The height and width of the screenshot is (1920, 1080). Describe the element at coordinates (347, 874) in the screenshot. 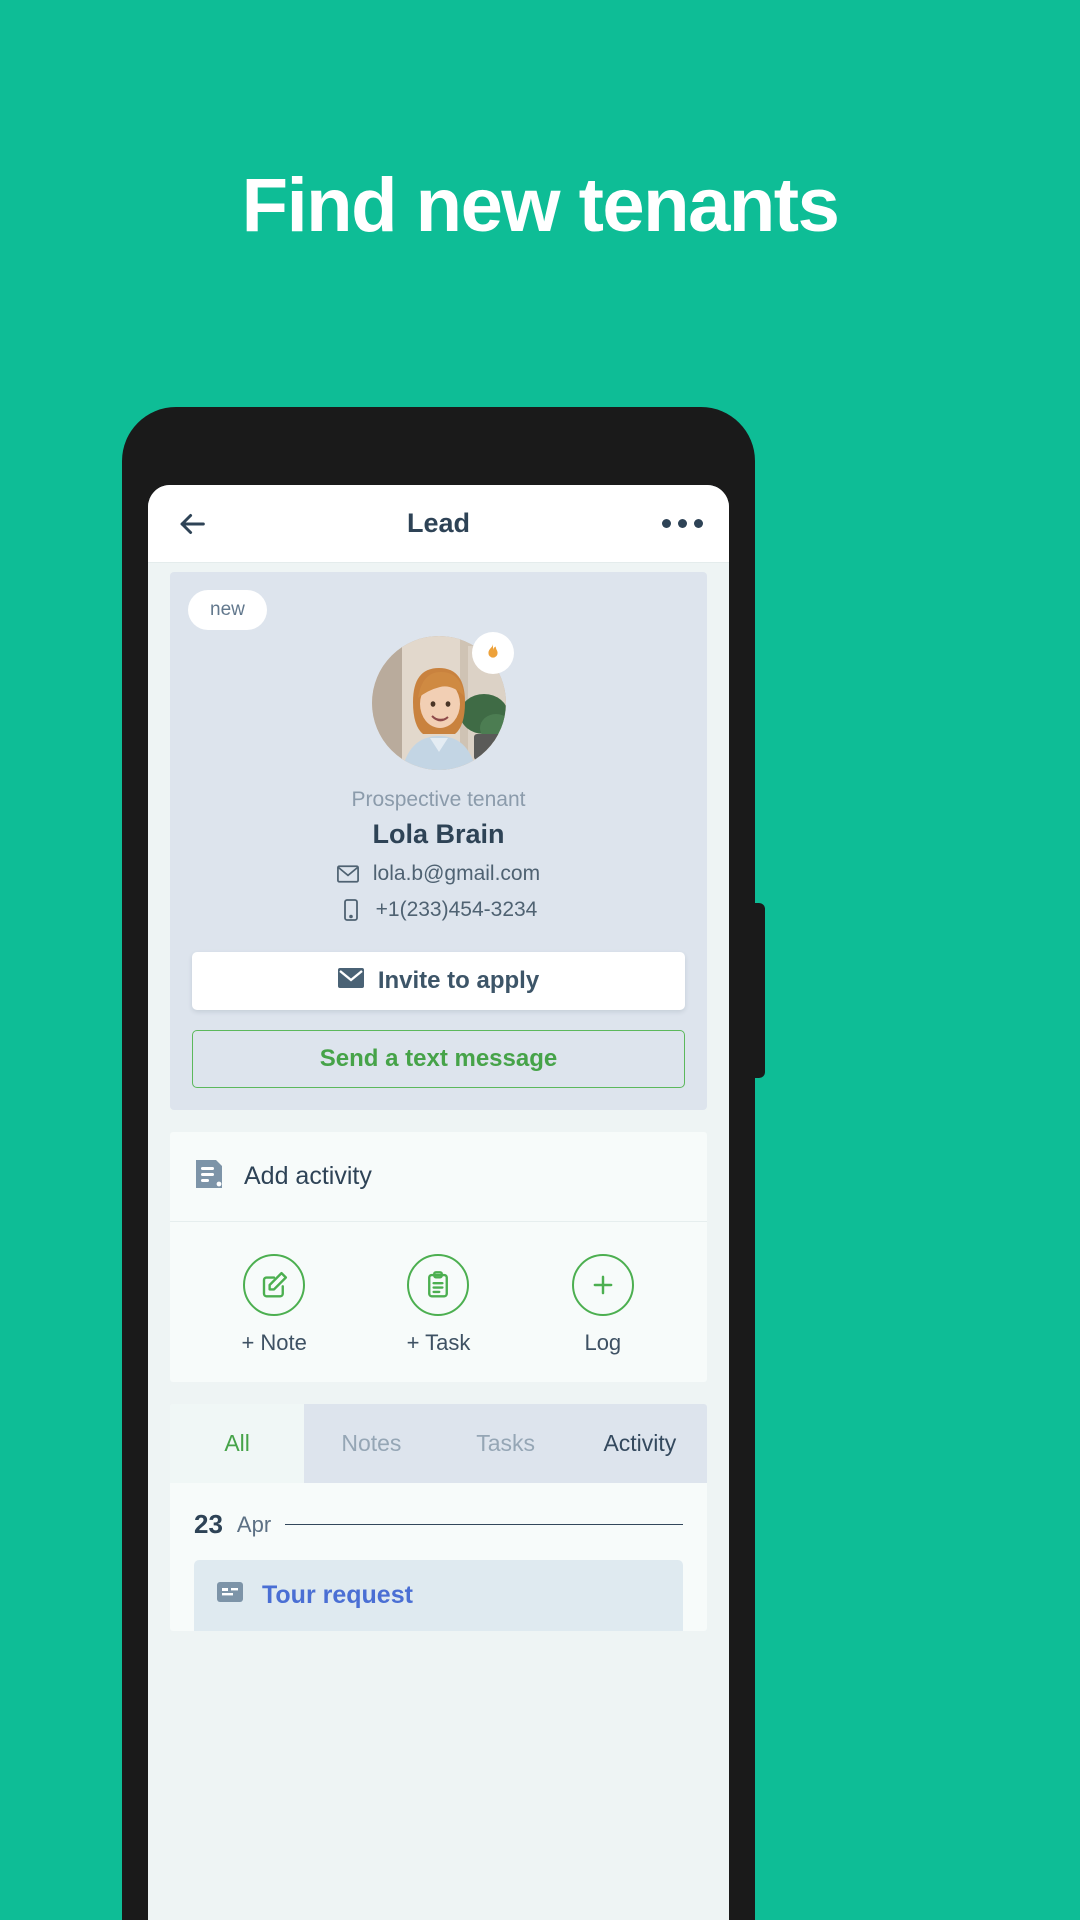

I see `envelope-icon` at that location.